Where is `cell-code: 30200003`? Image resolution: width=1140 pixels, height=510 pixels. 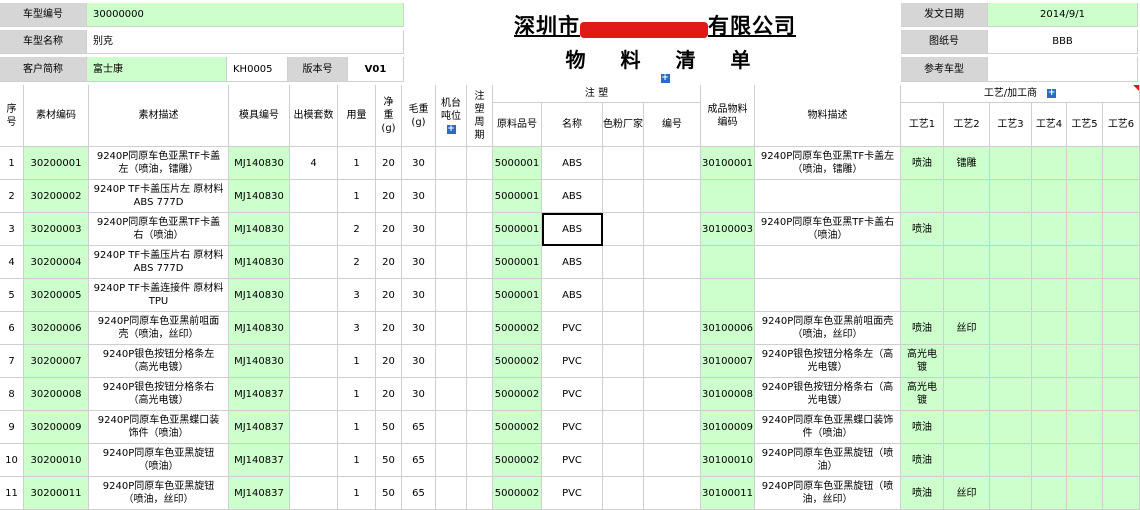 cell-code: 30200003 is located at coordinates (56, 229).